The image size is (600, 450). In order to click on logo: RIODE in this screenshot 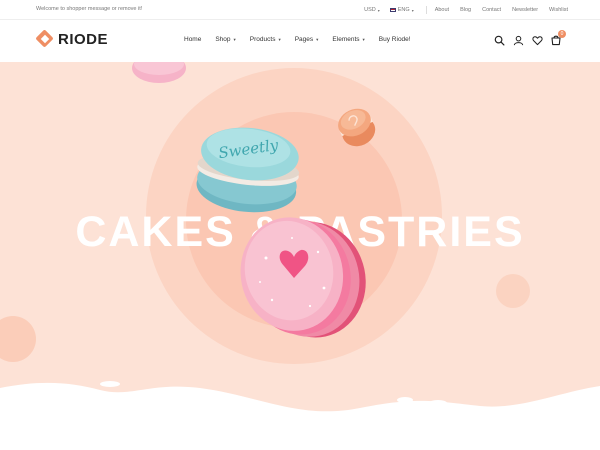, I will do `click(72, 38)`.